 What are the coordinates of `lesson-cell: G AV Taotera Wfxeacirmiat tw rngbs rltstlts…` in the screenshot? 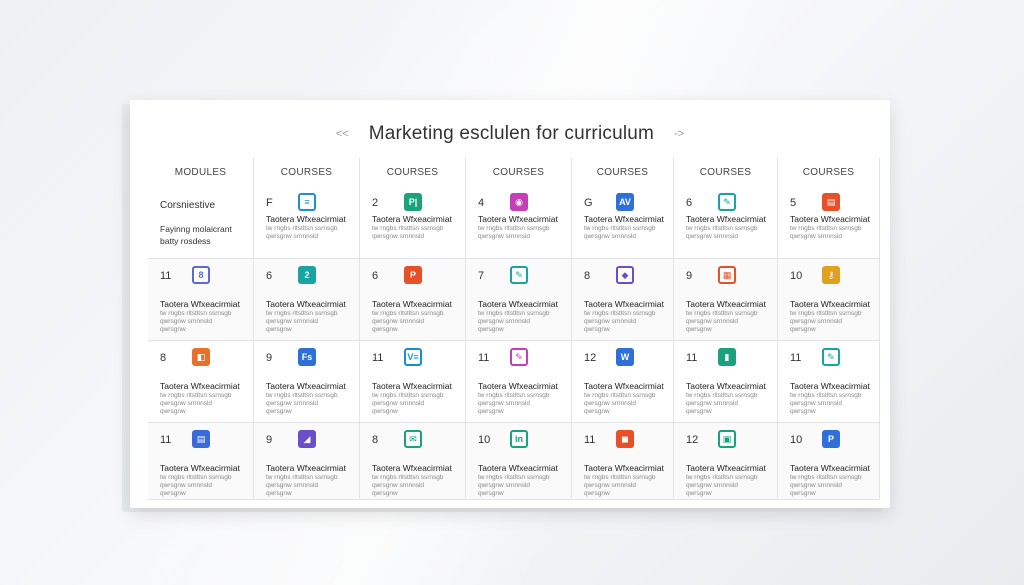 It's located at (623, 222).